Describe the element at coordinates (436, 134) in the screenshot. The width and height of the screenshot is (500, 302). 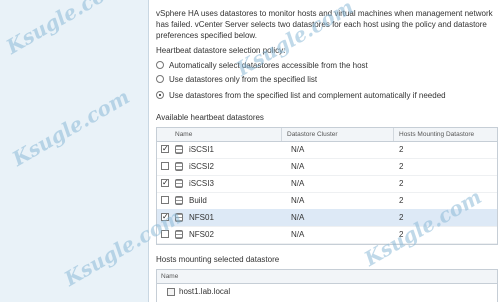
I see `column-header-hosts: Hosts Mounting Datastore` at that location.